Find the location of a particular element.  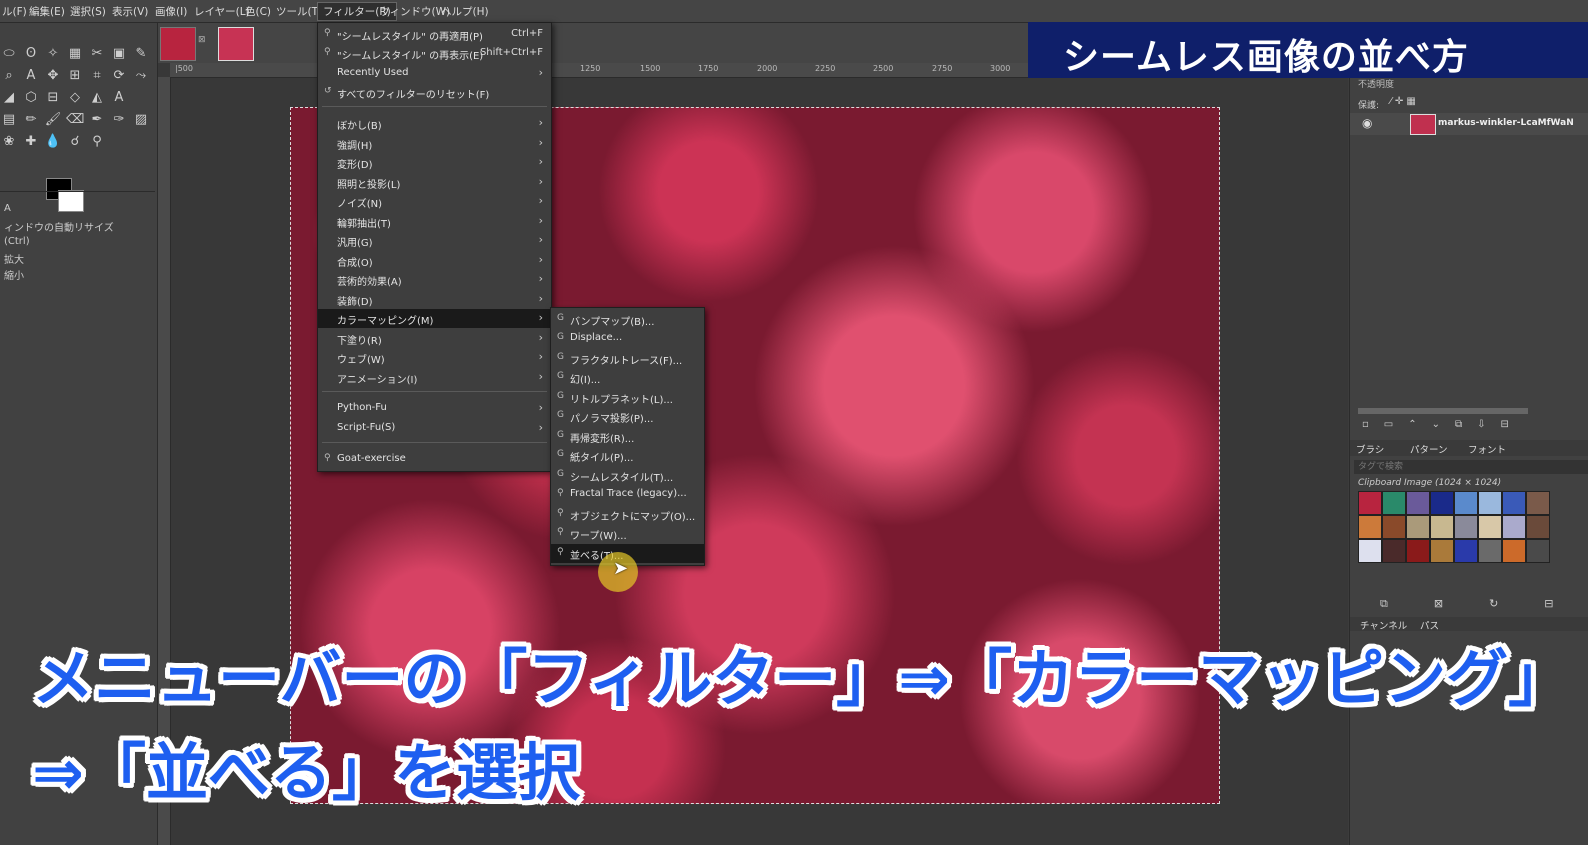

zoom-out-option: 縮小 is located at coordinates (14, 274).